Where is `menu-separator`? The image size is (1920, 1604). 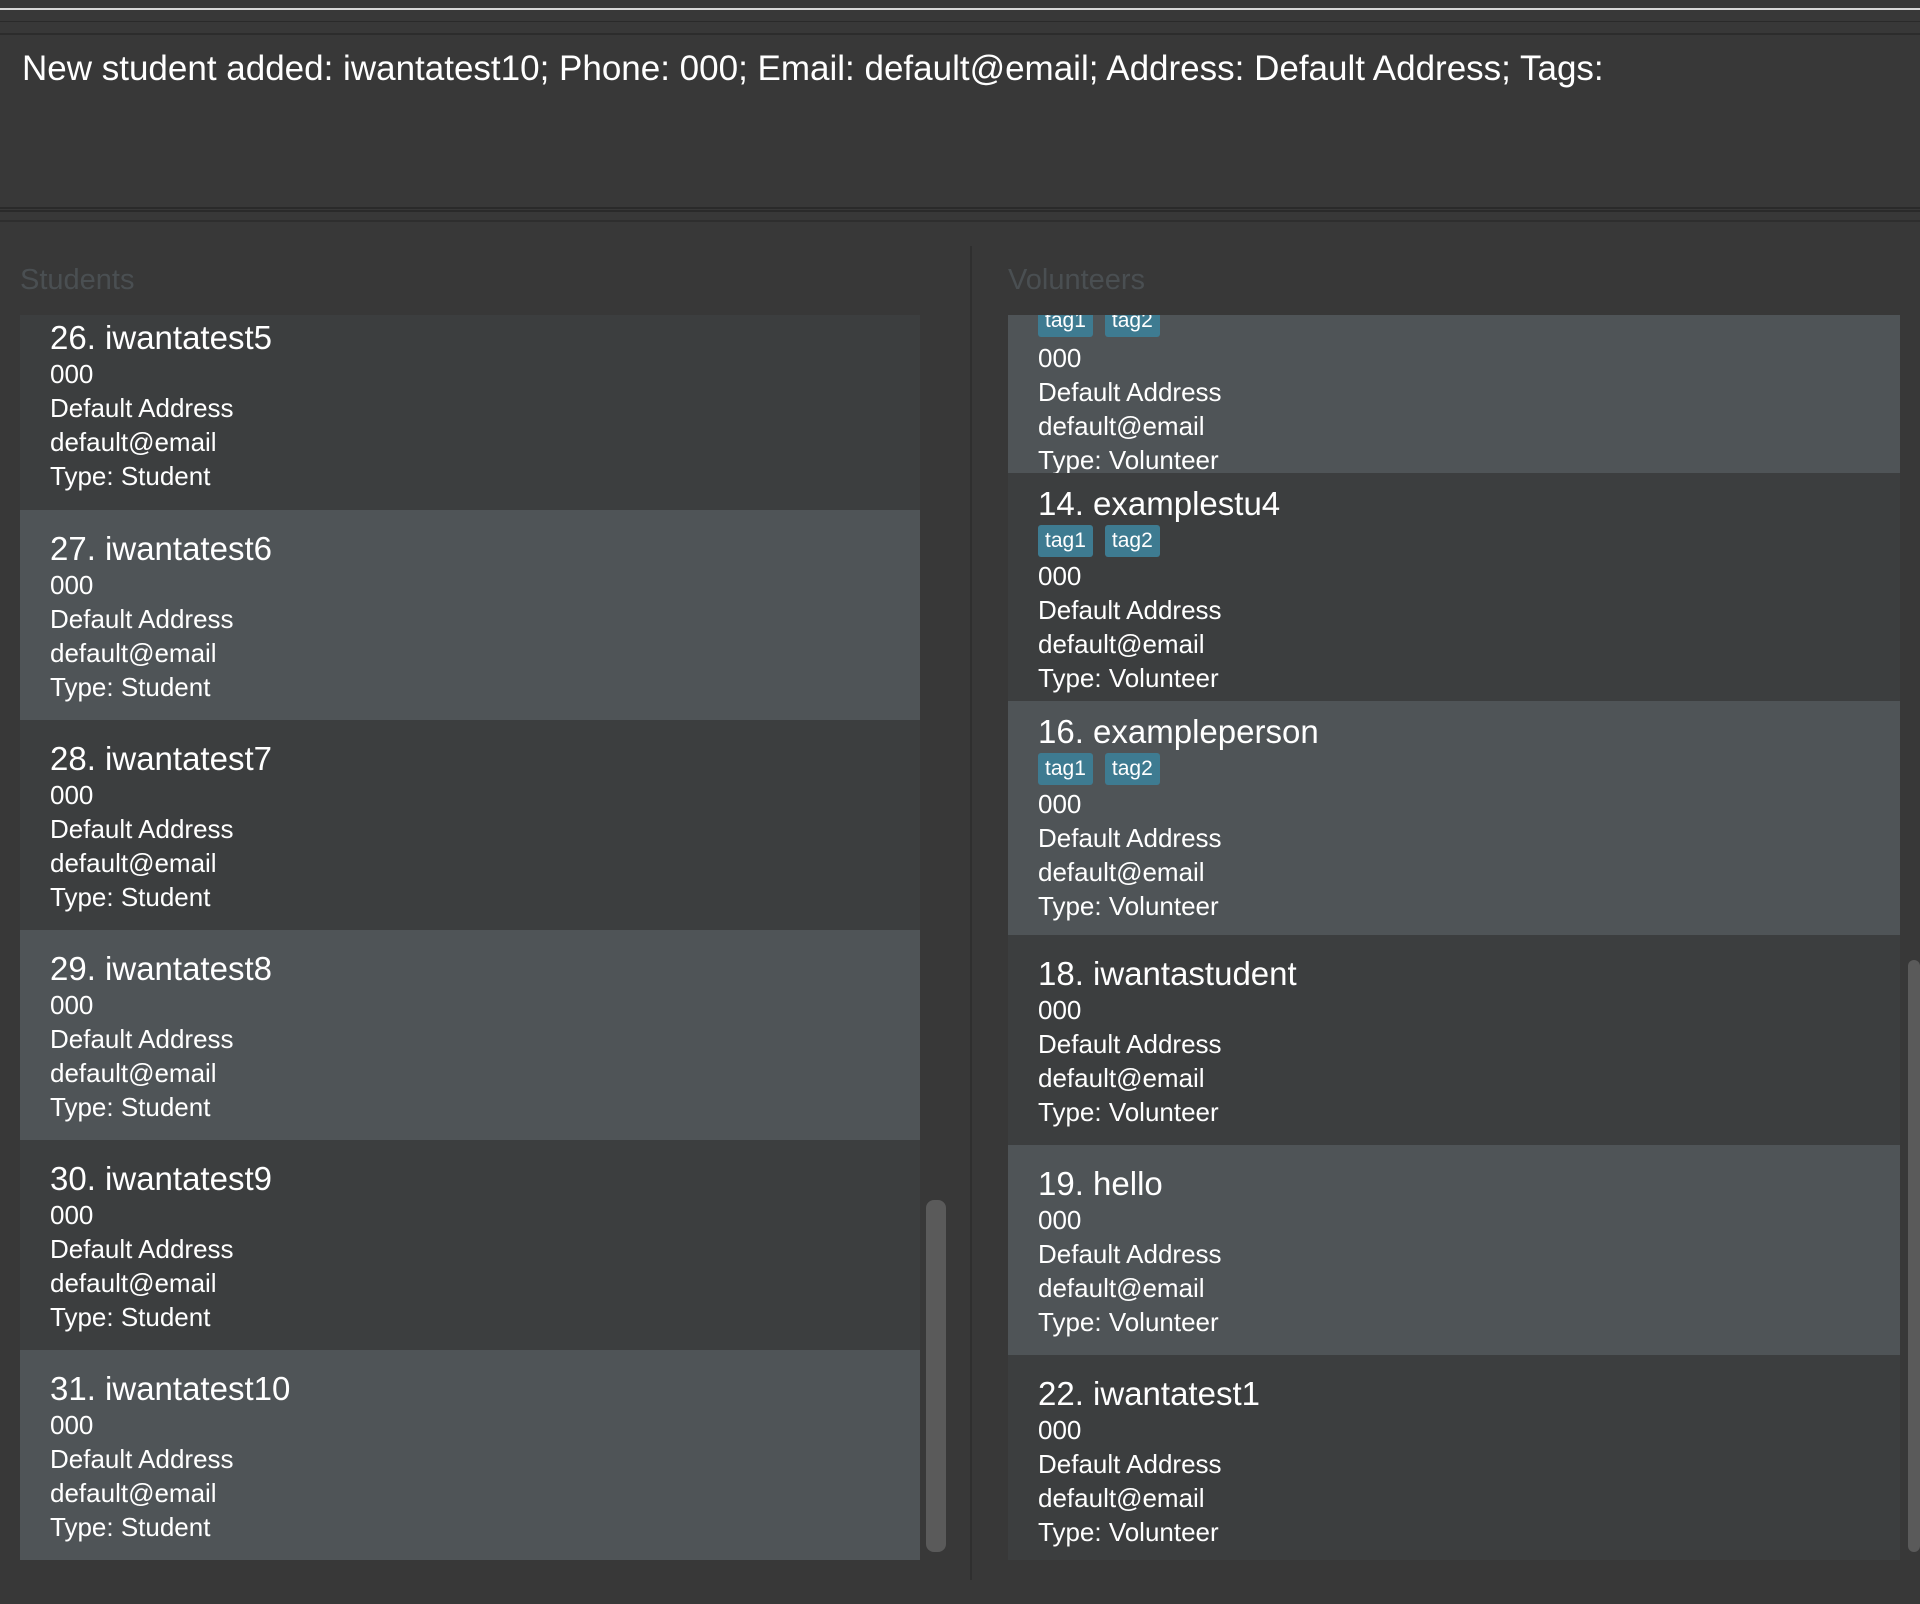
menu-separator is located at coordinates (960, 21).